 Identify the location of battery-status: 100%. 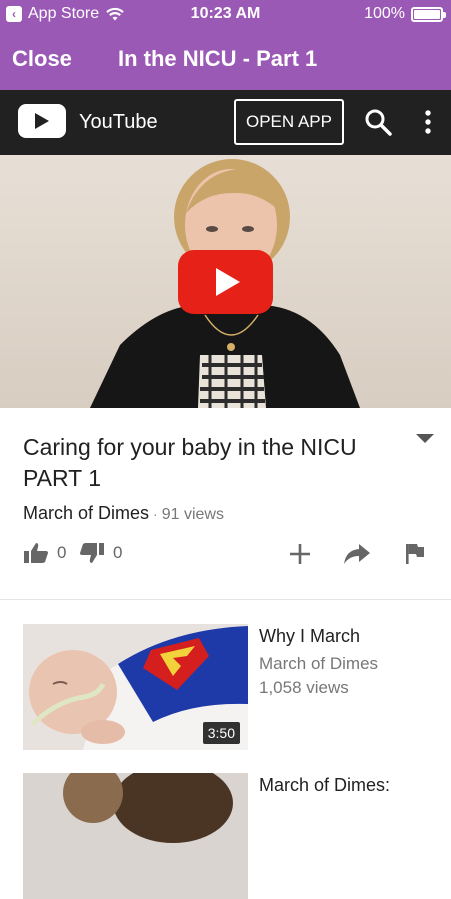
(405, 14).